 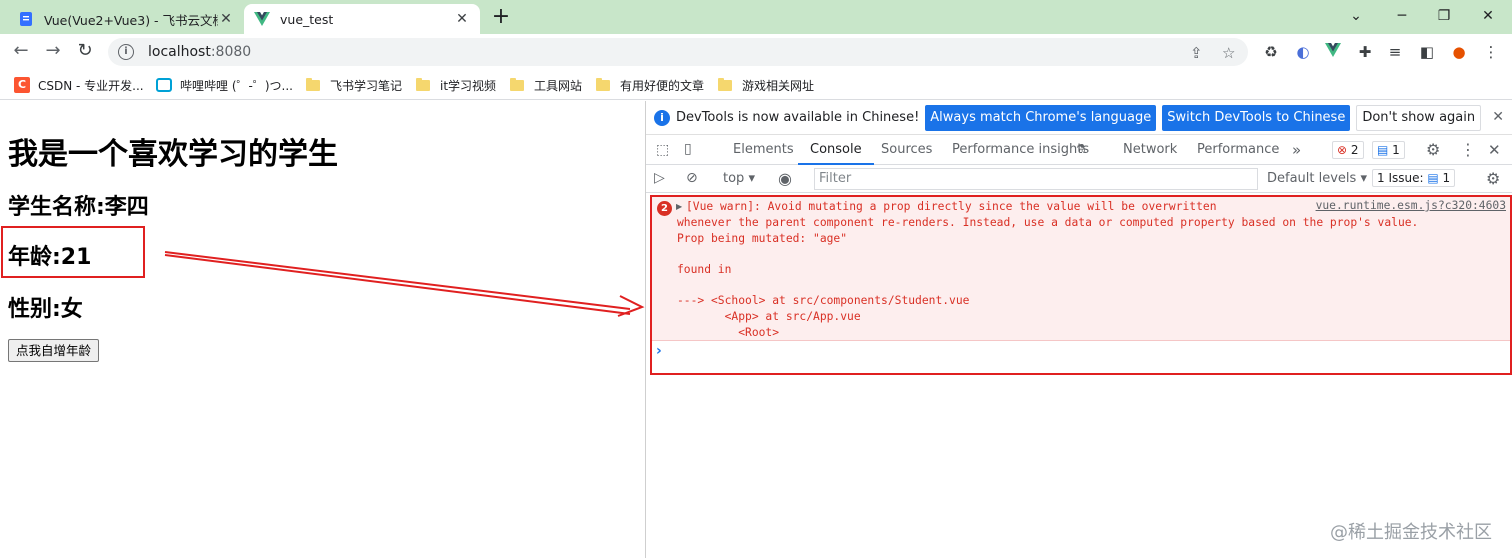 What do you see at coordinates (836, 150) in the screenshot?
I see `tab-console: Console` at bounding box center [836, 150].